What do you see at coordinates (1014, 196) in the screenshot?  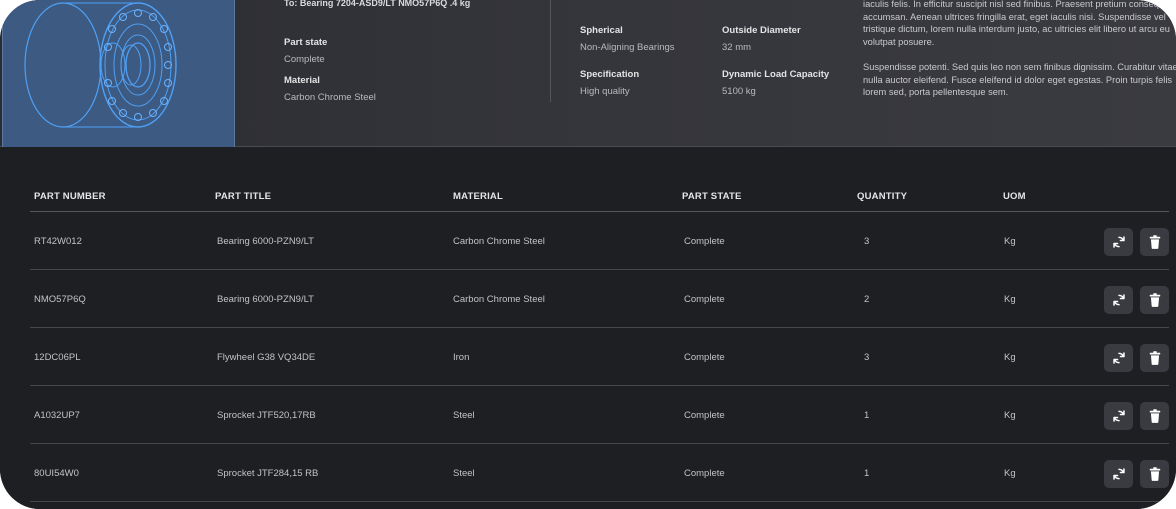 I see `col-uom: UOM` at bounding box center [1014, 196].